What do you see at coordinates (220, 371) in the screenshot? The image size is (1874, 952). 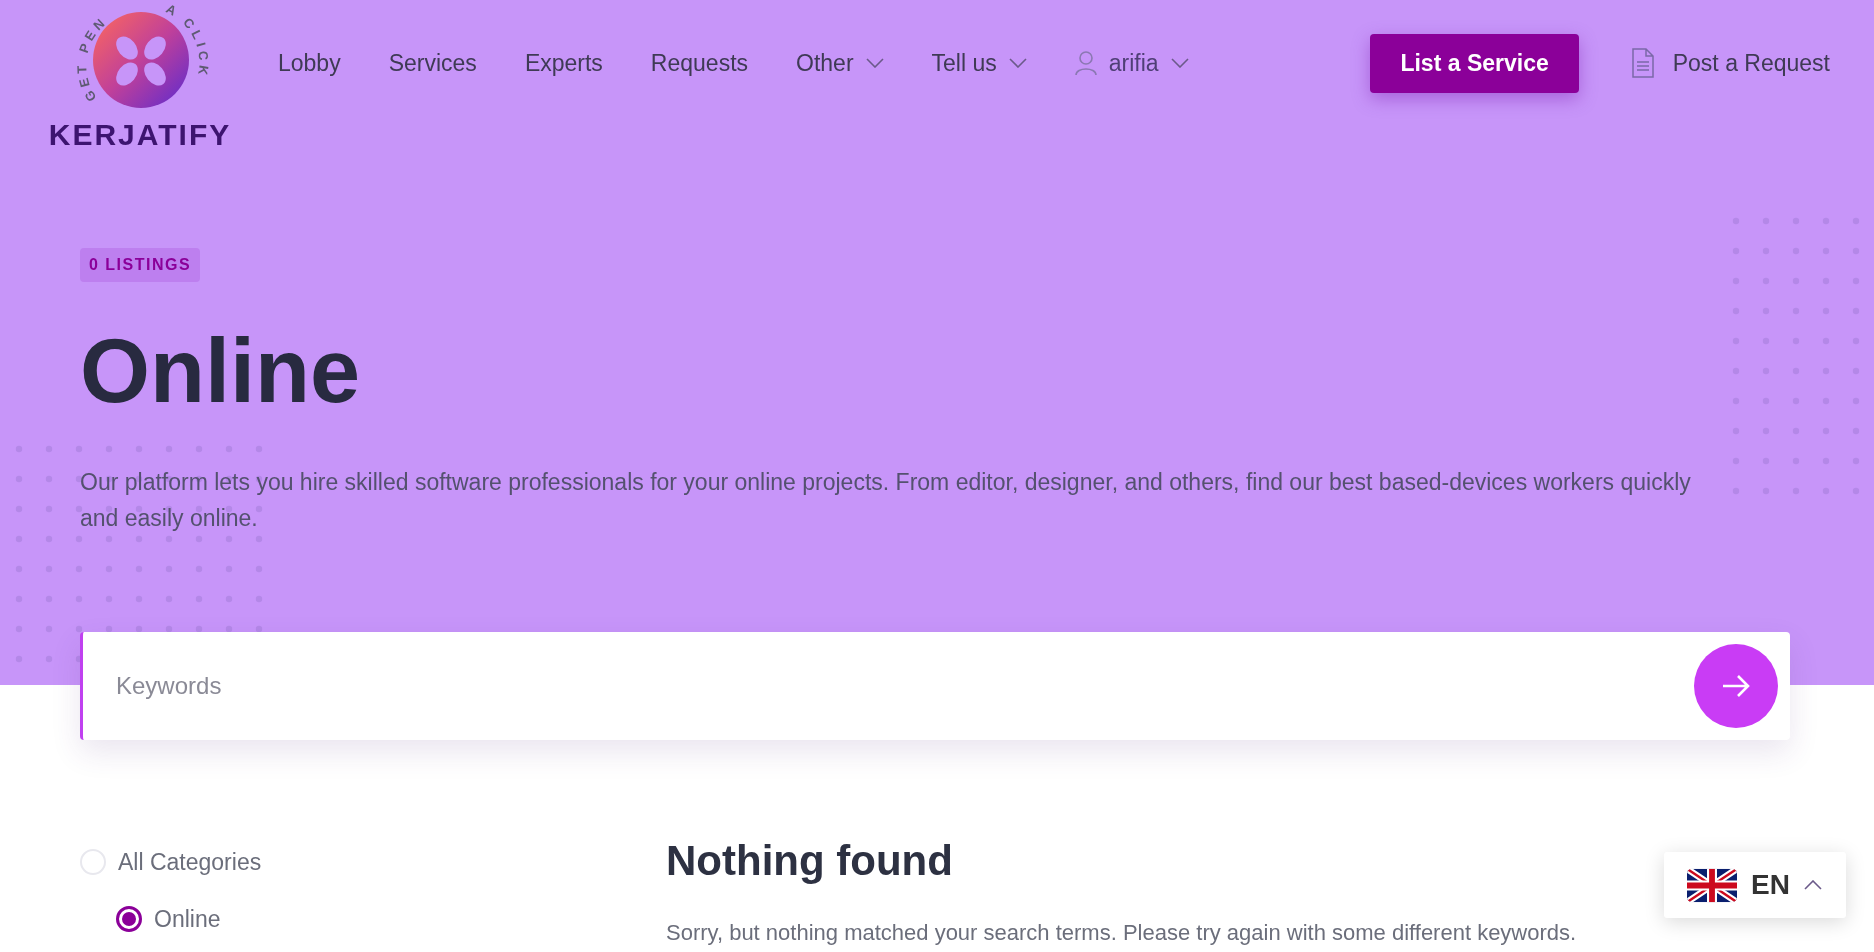 I see `page-title: Online` at bounding box center [220, 371].